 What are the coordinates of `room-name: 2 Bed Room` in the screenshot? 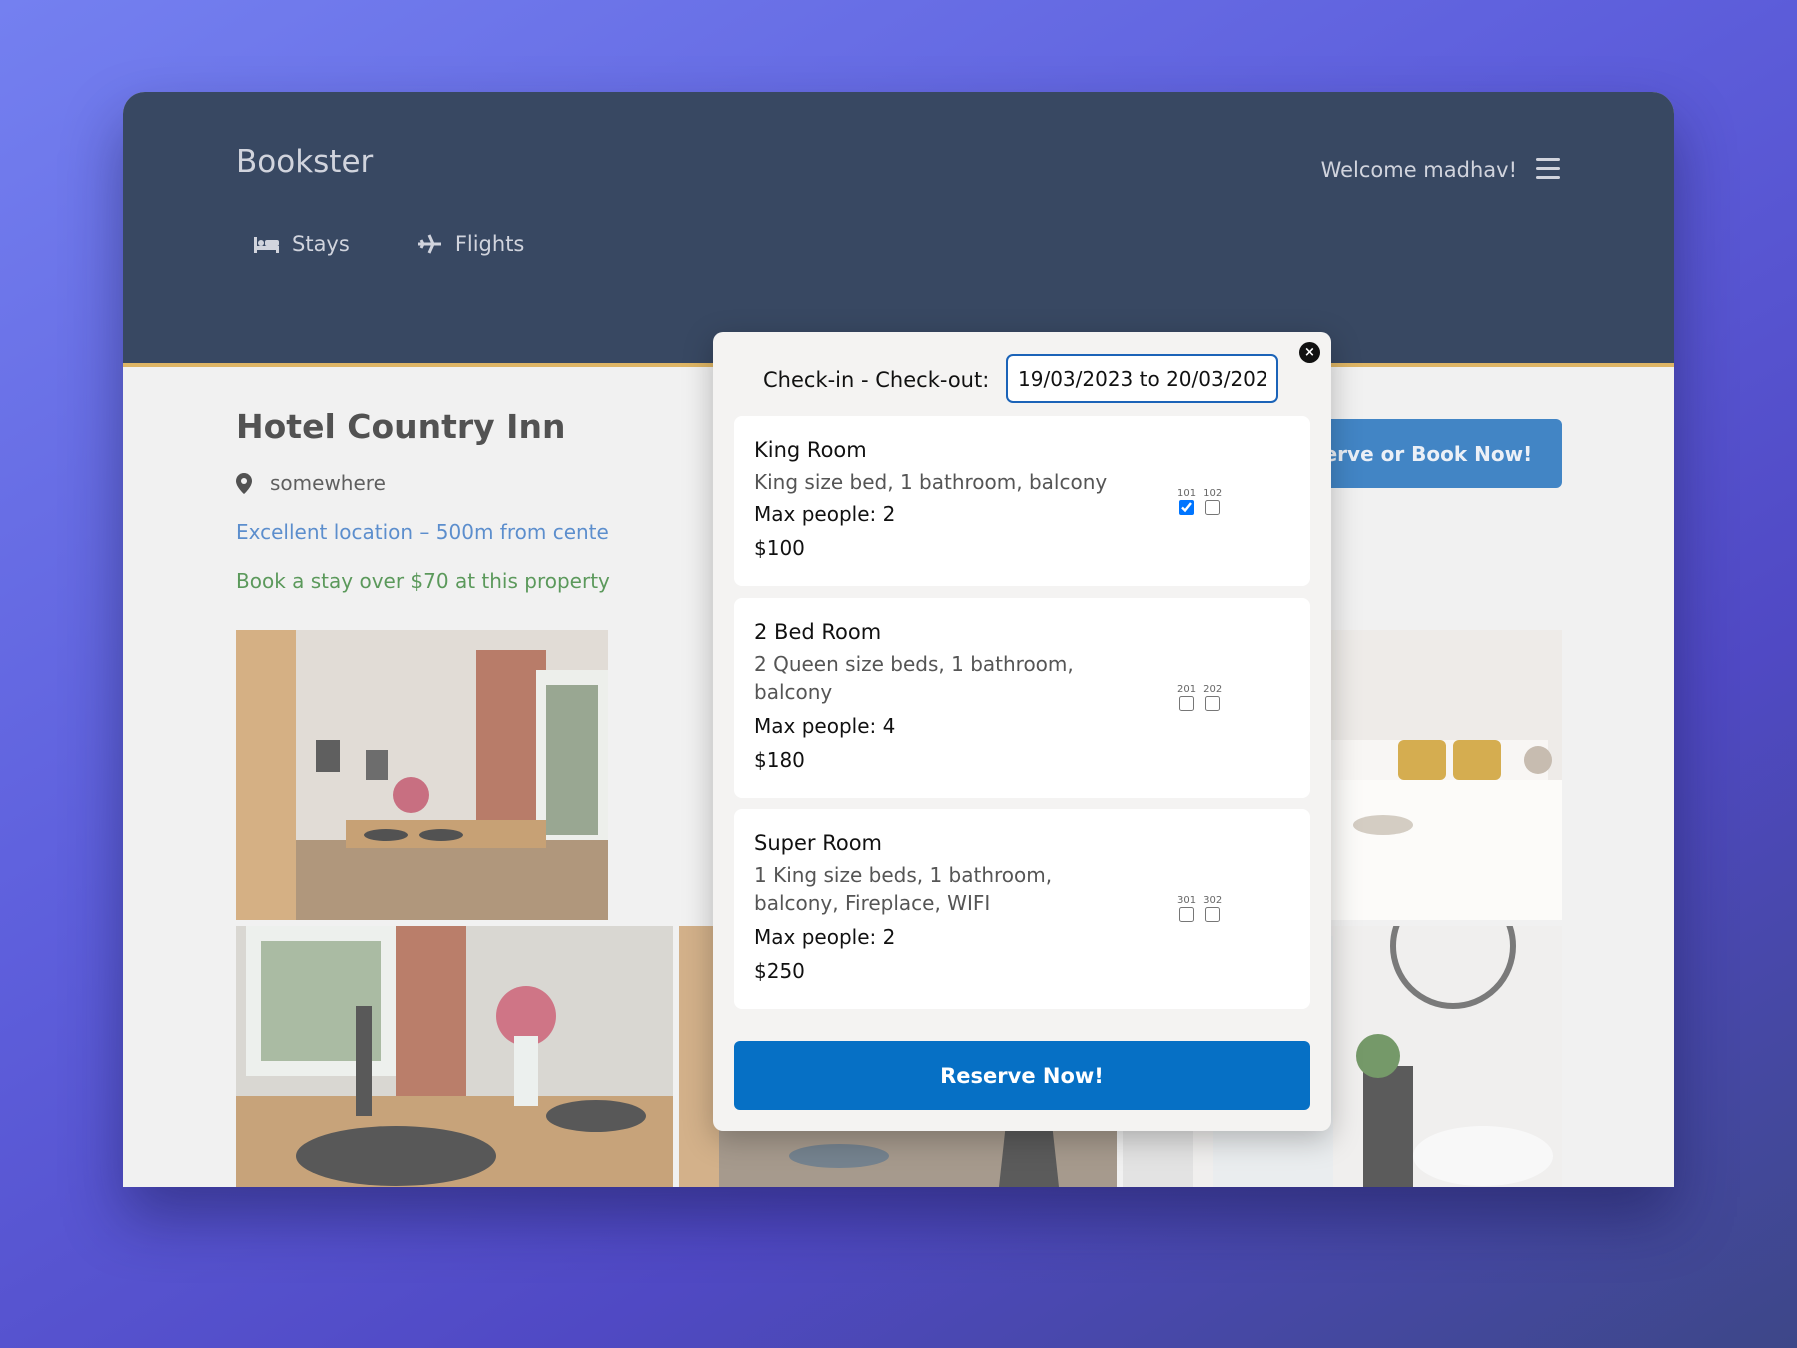 It's located at (818, 632).